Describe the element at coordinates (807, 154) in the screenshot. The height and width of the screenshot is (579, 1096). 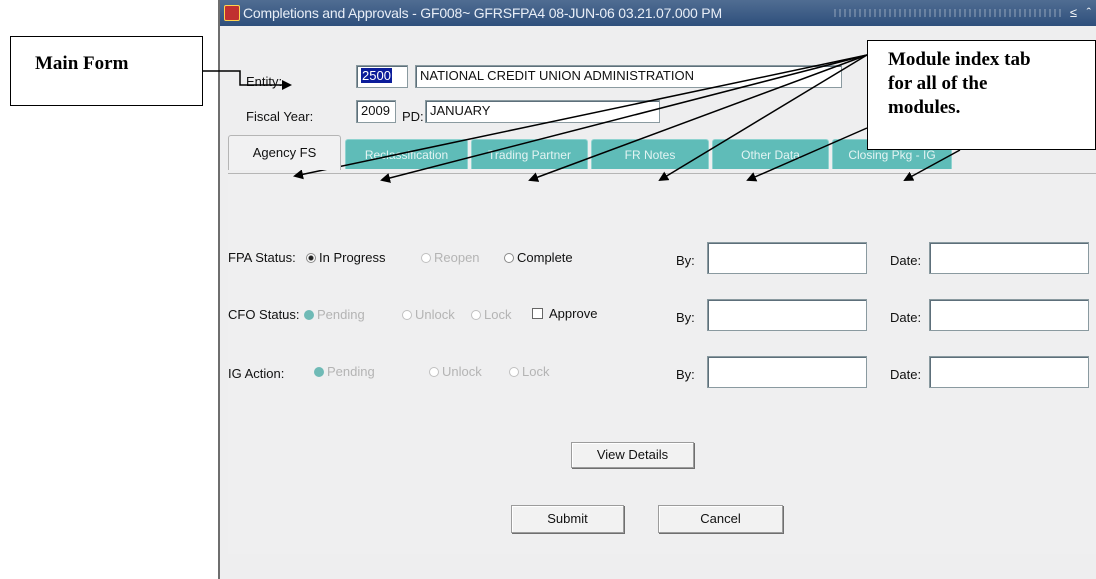
I see `arrow-to-other-data-tab` at that location.